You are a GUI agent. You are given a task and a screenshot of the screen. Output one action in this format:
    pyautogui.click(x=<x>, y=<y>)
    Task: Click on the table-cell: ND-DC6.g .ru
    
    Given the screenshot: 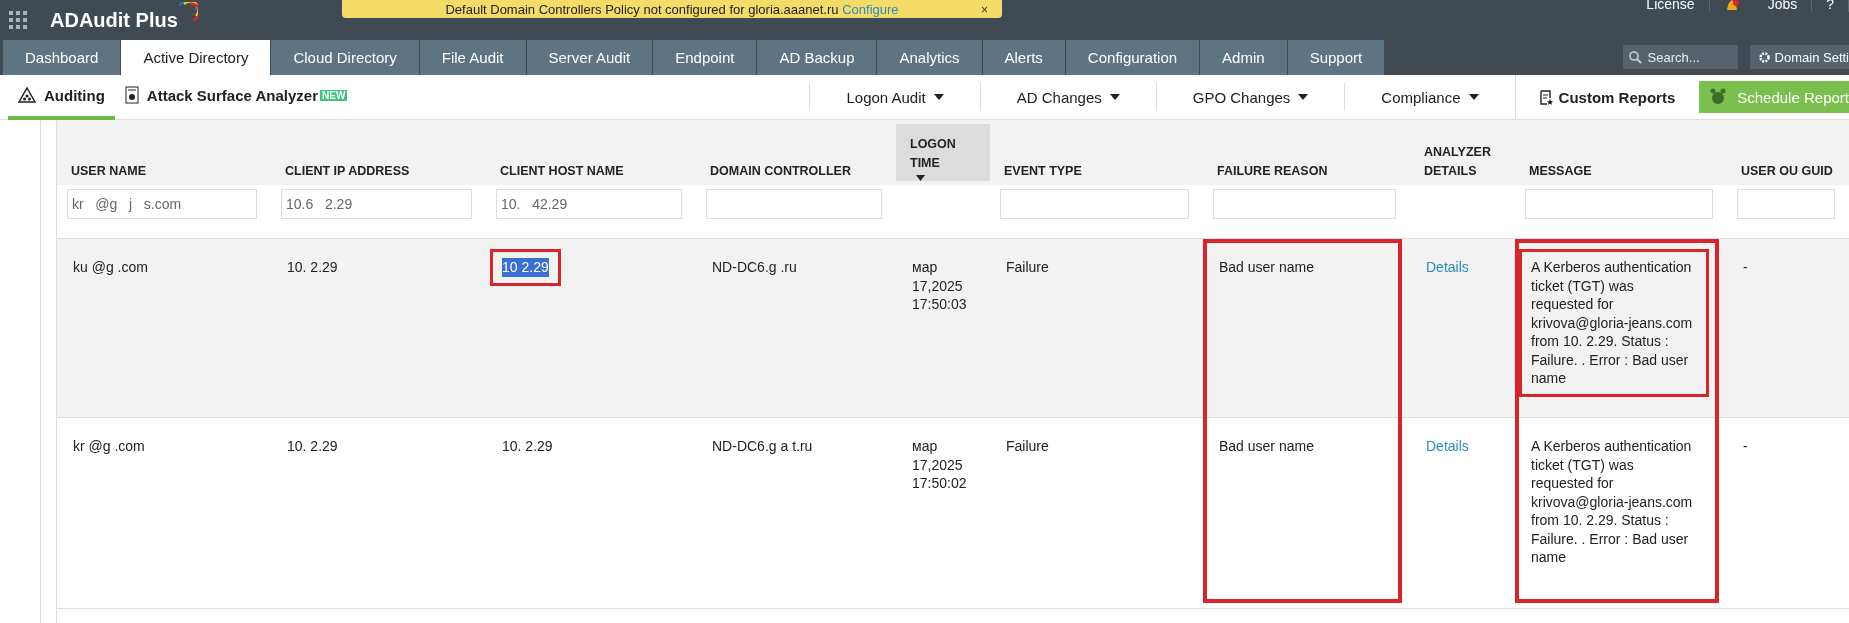 What is the action you would take?
    pyautogui.click(x=754, y=267)
    